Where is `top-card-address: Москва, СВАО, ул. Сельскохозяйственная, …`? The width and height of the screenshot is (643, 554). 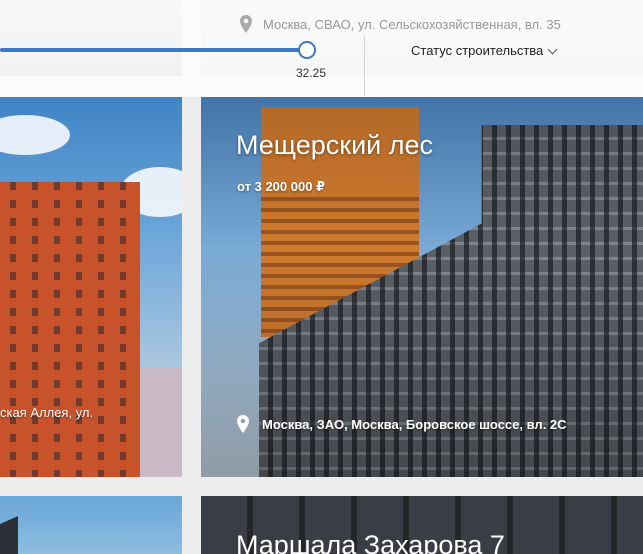 top-card-address: Москва, СВАО, ул. Сельскохозяйственная, … is located at coordinates (400, 24).